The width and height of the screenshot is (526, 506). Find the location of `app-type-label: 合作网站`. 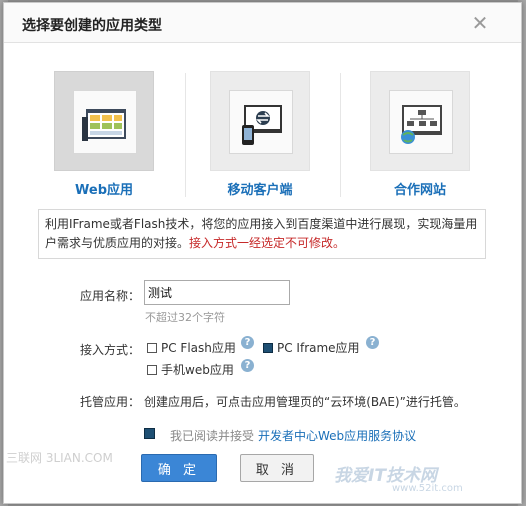

app-type-label: 合作网站 is located at coordinates (419, 190).